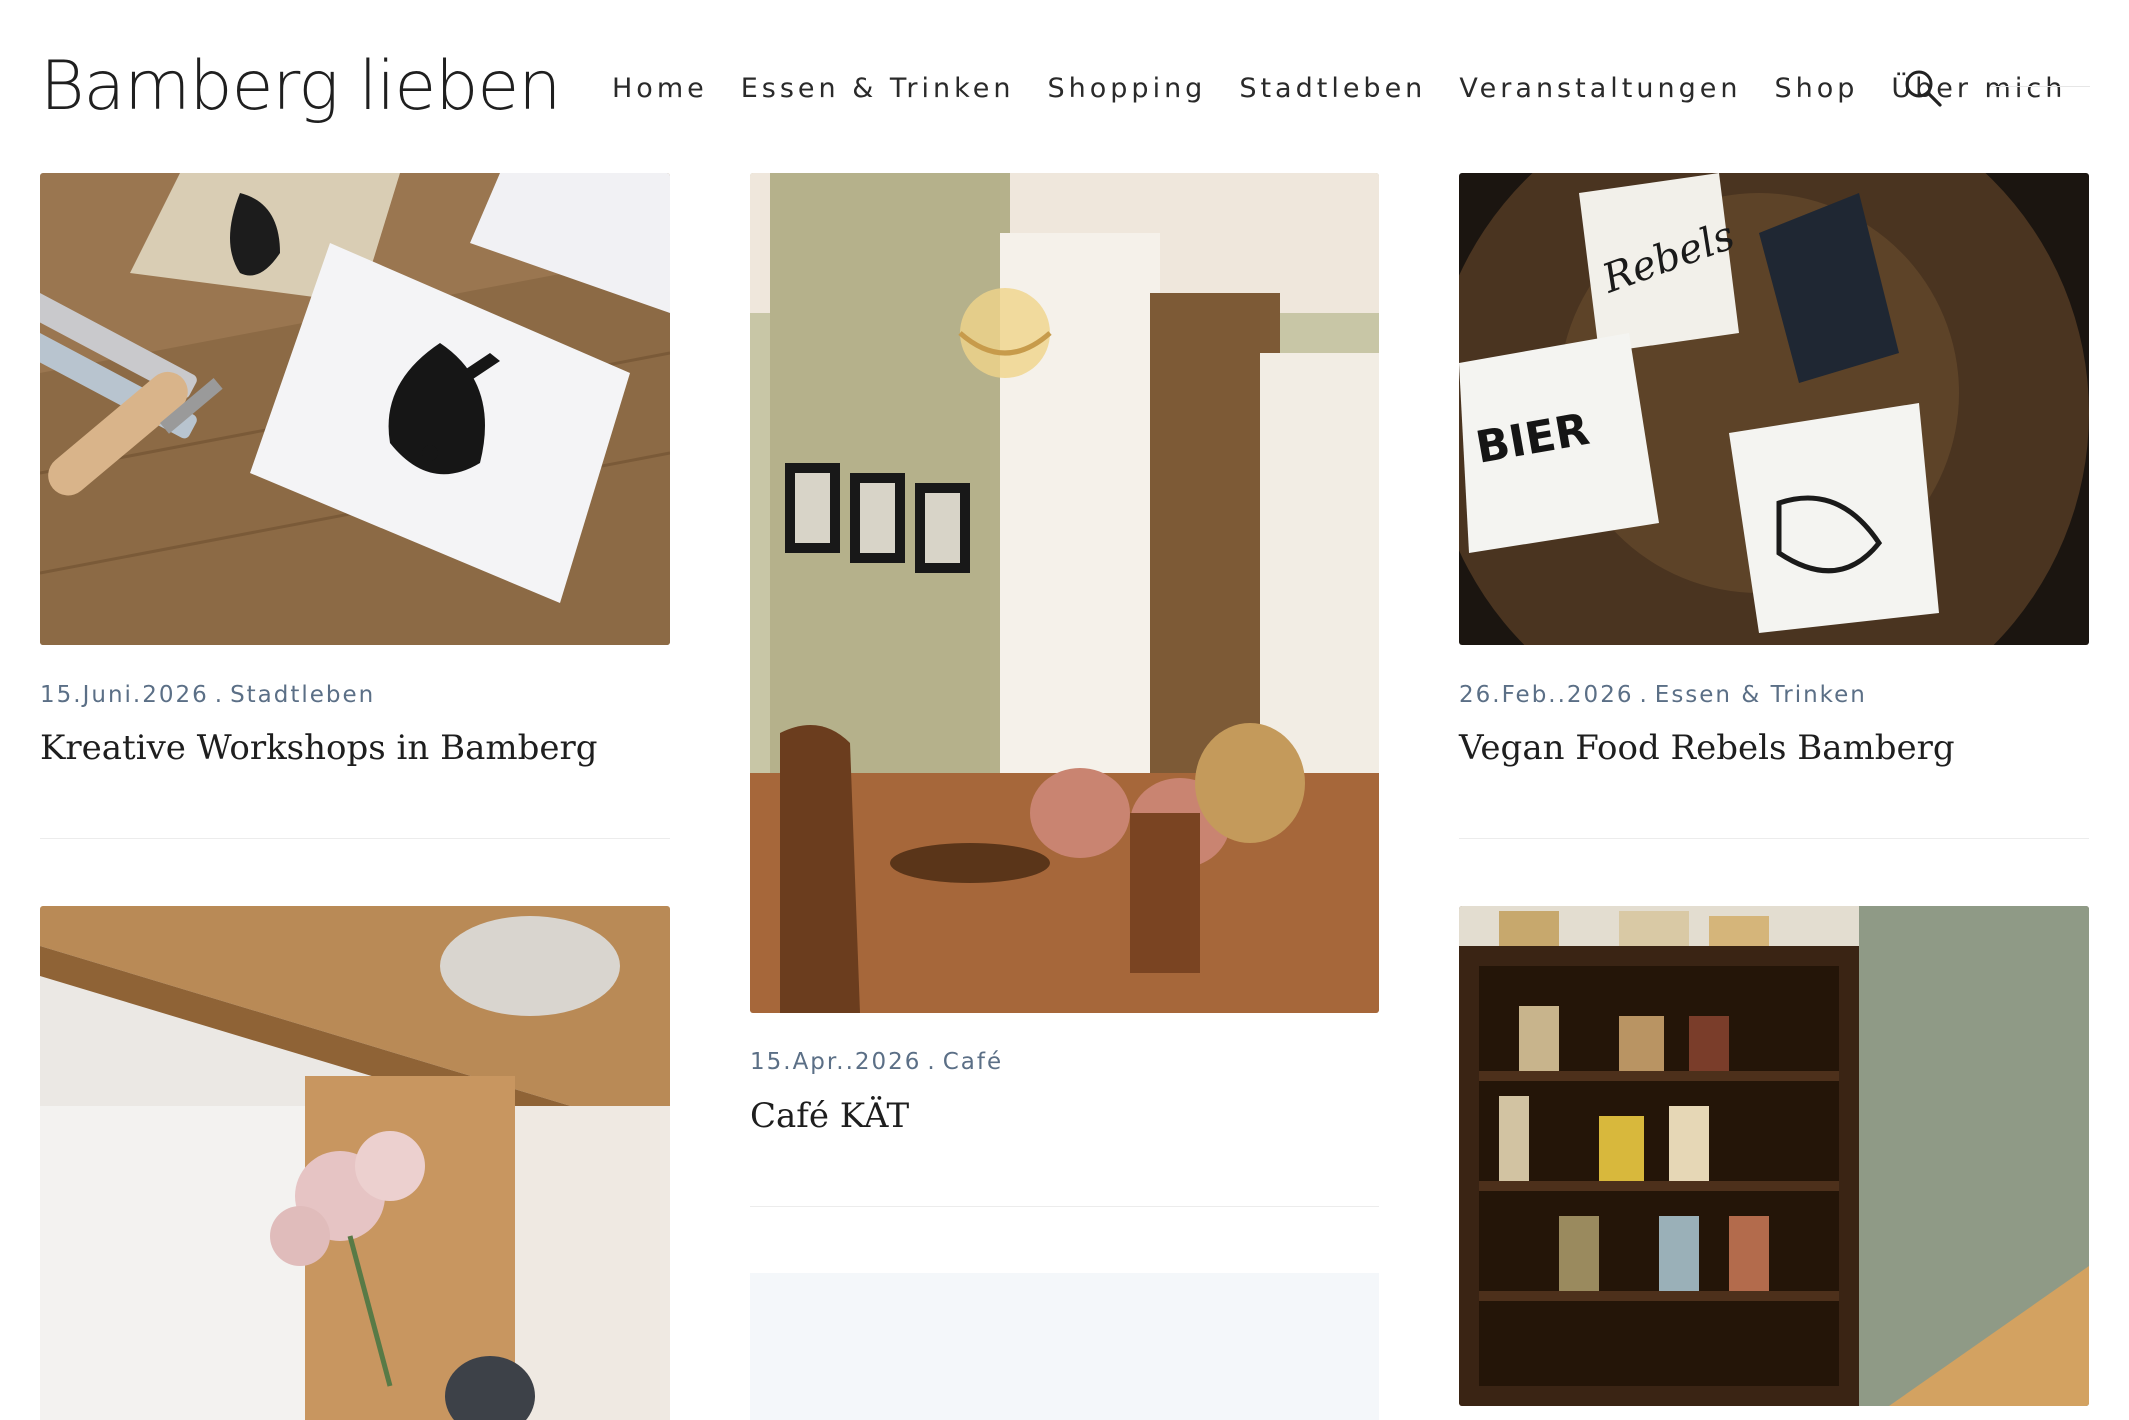 This screenshot has height=1420, width=2129. I want to click on post-date: 15.Apr..2026, so click(836, 1062).